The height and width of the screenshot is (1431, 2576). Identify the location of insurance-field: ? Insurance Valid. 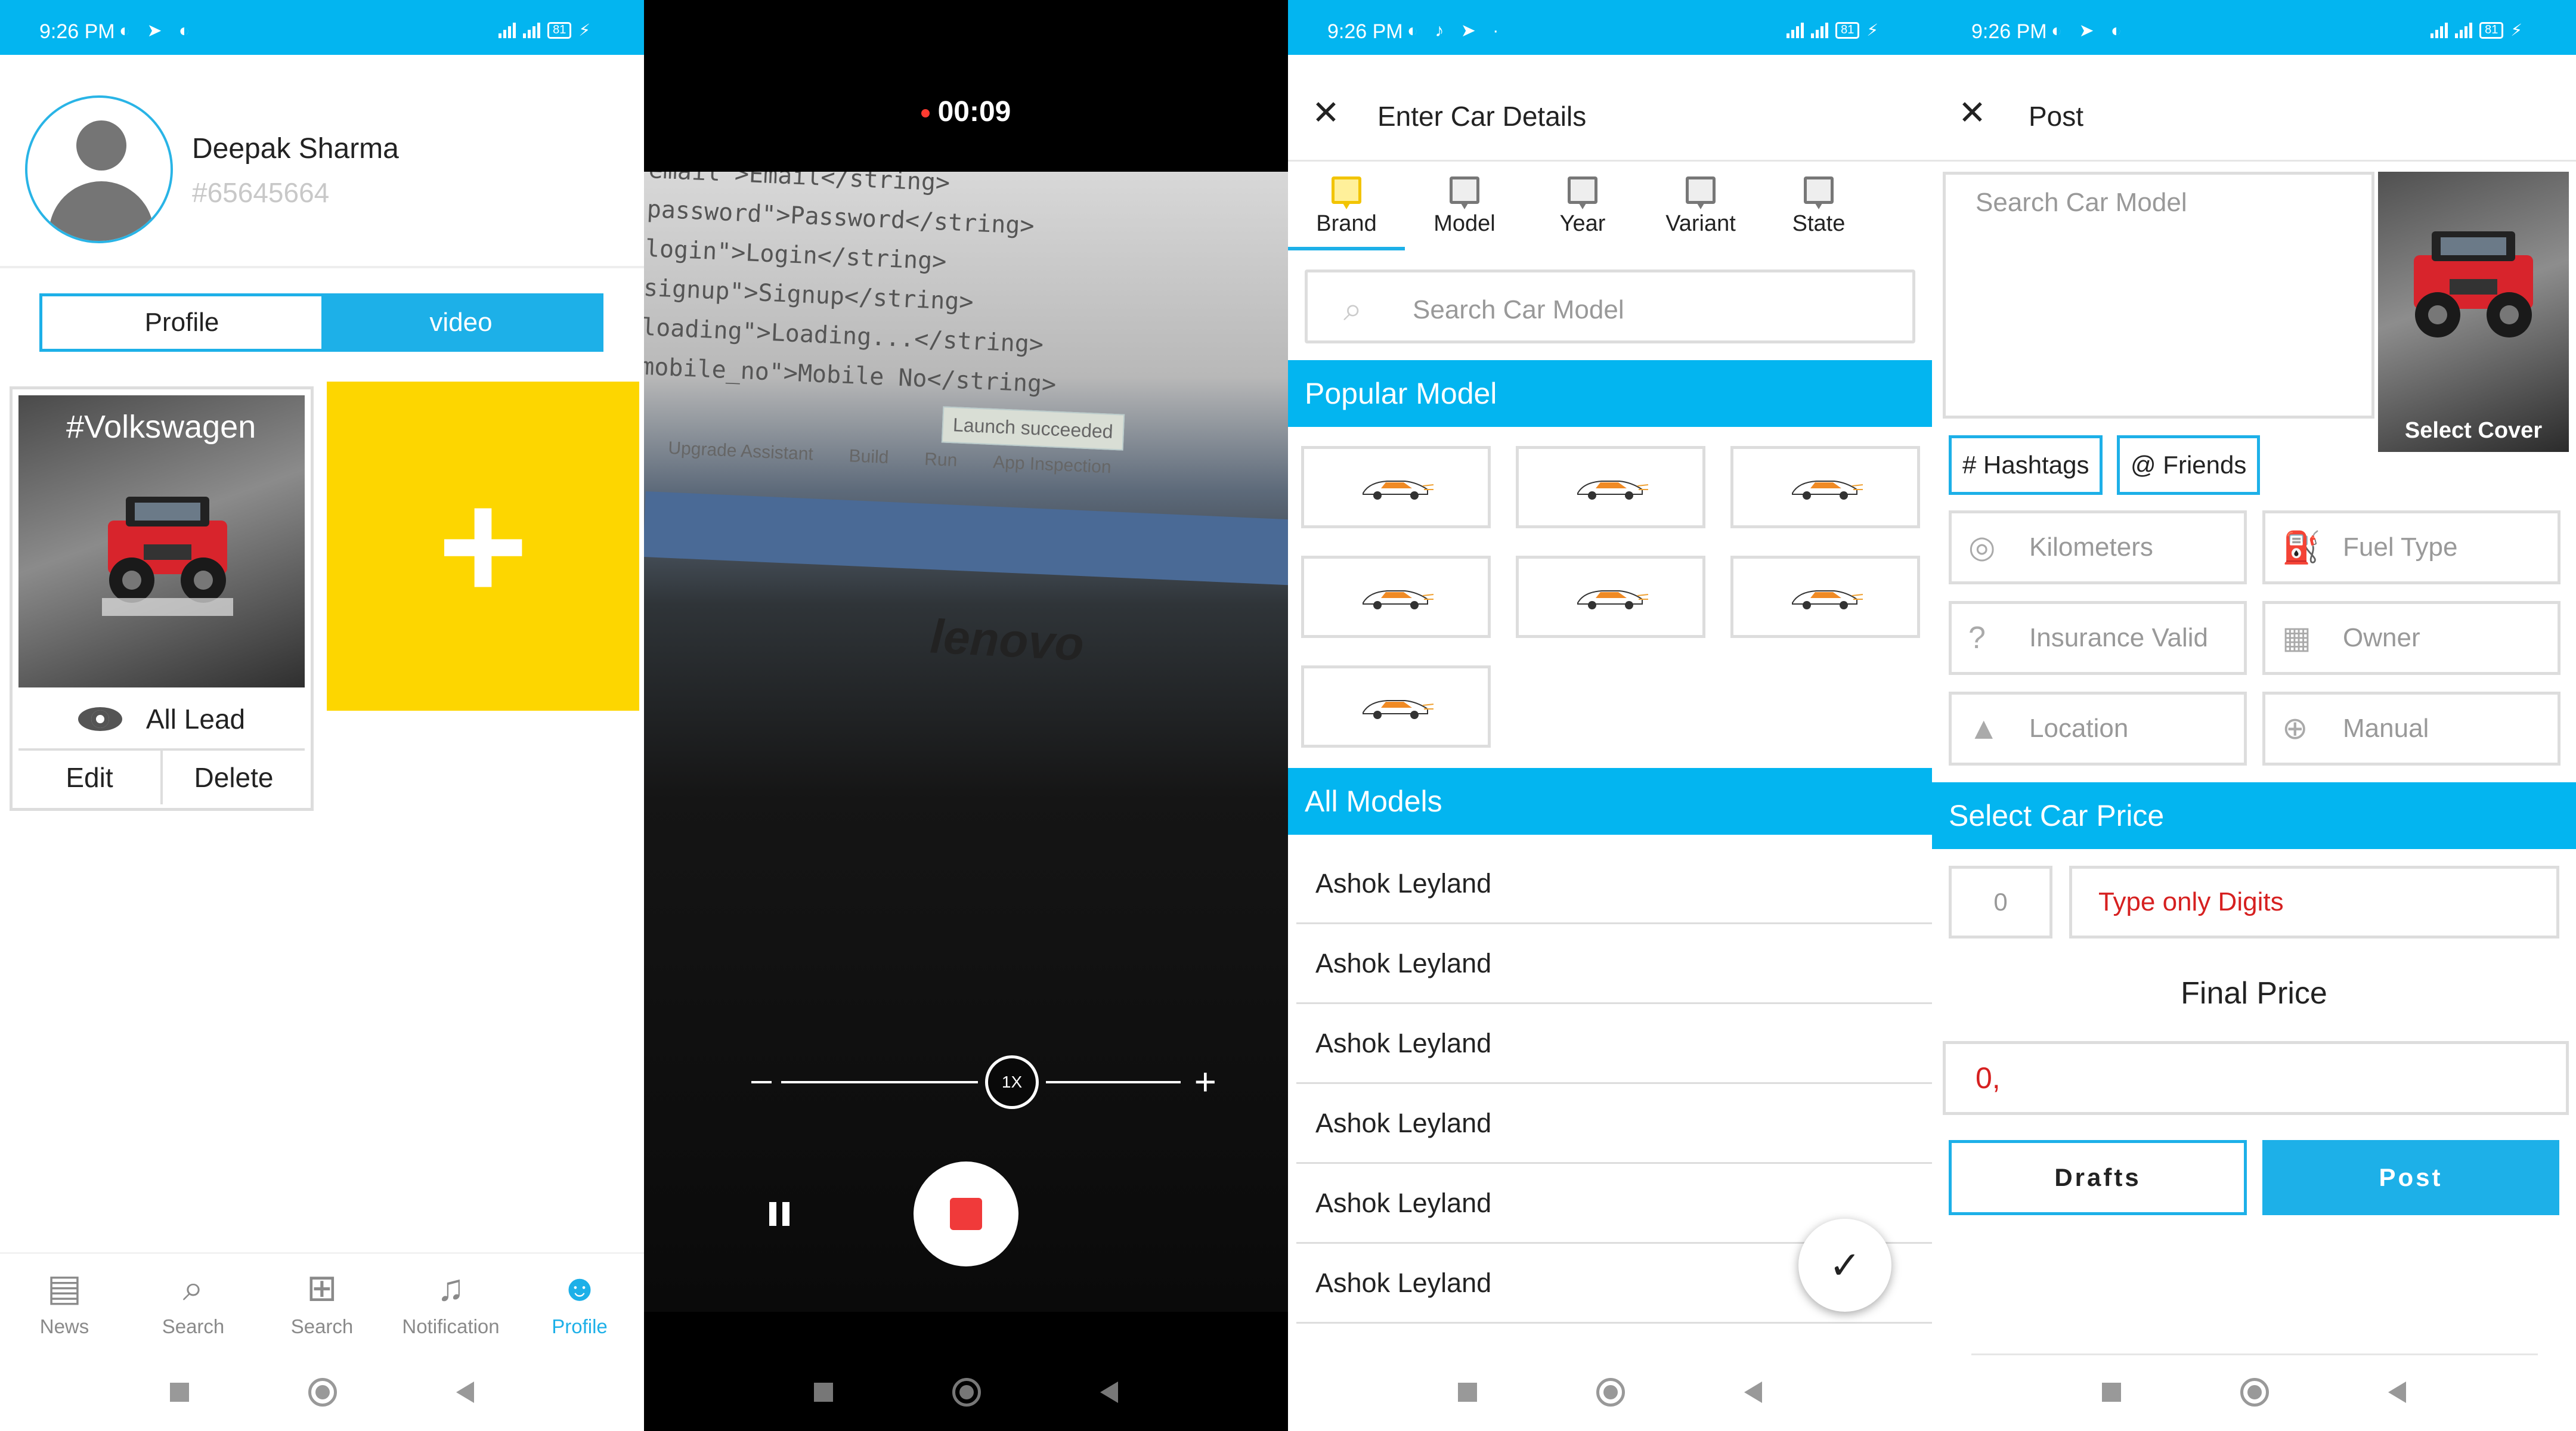
(2098, 638).